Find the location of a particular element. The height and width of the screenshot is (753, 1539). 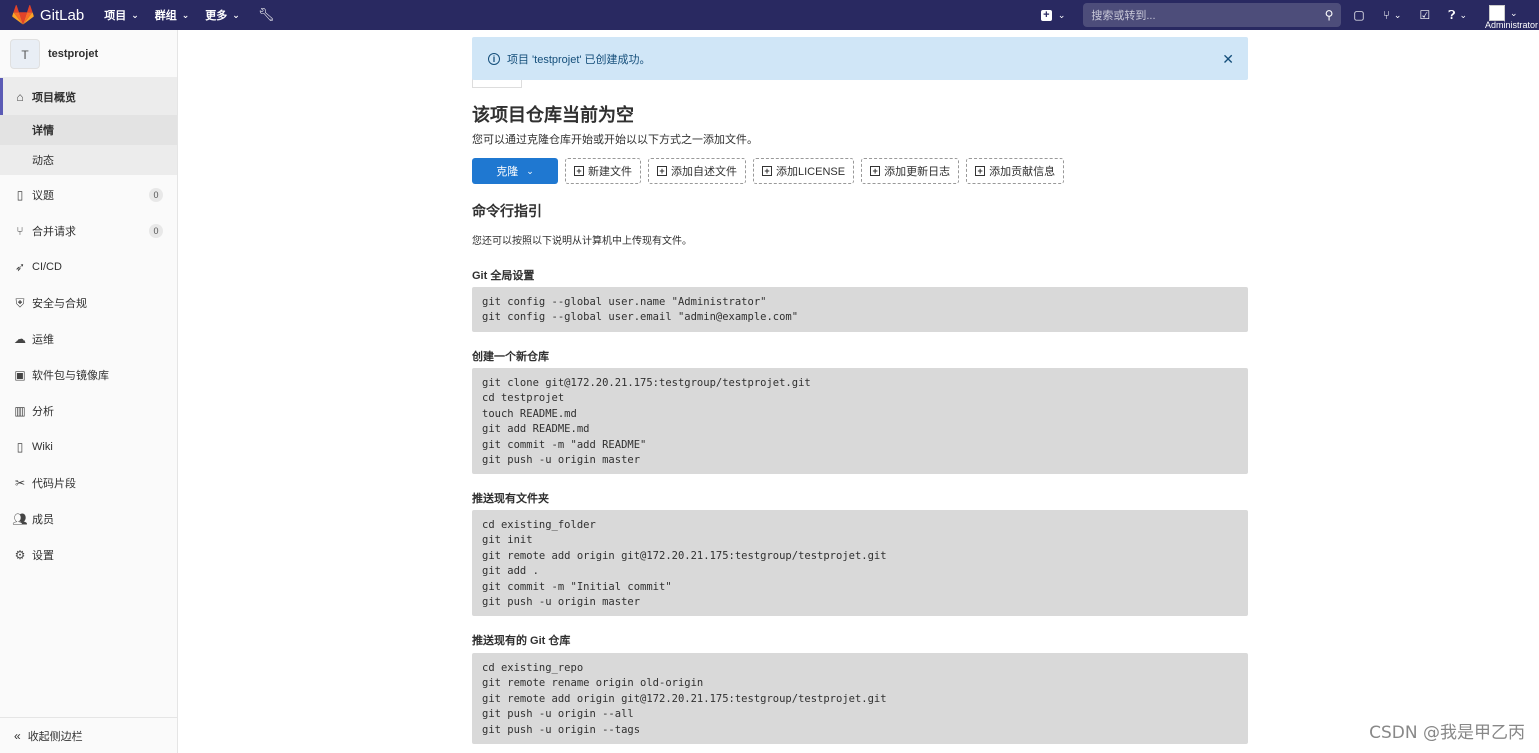

clone-dropdown-button: 克隆 ⌄ is located at coordinates (515, 171).